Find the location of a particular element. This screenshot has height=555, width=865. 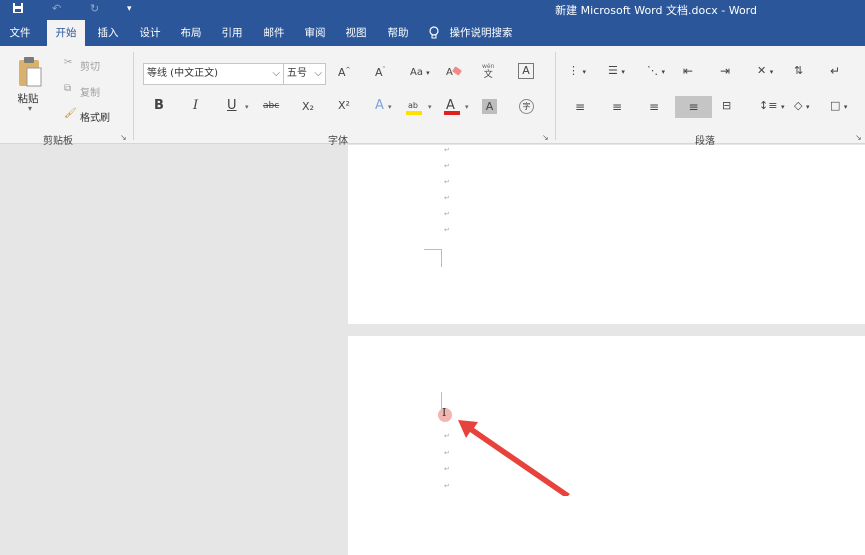

save-icon is located at coordinates (18, 9).